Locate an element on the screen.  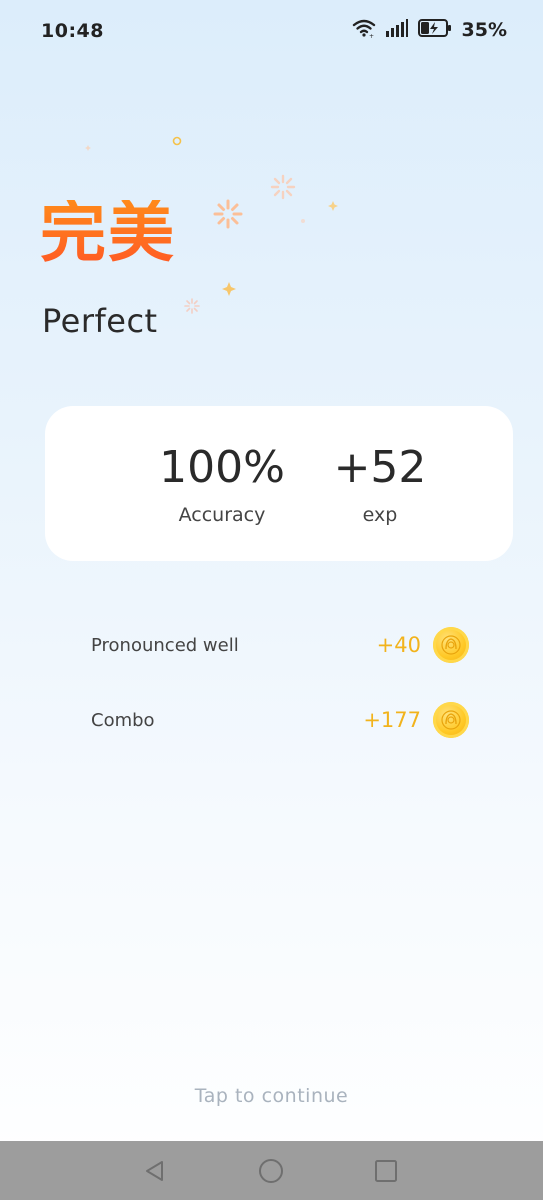
exp-stat: +52 exp is located at coordinates (380, 484).